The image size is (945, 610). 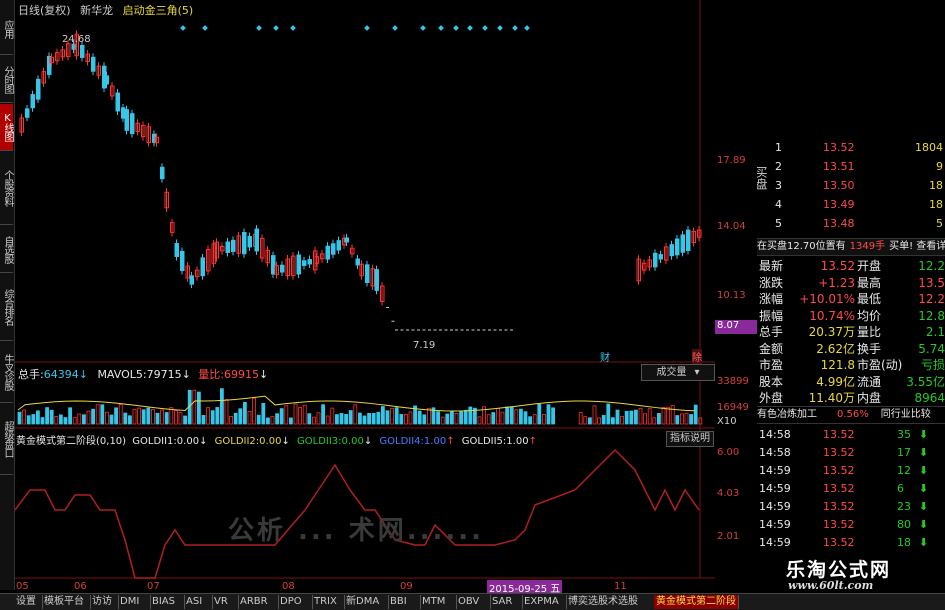 I want to click on indicator-tab-4: BIAS, so click(x=167, y=602).